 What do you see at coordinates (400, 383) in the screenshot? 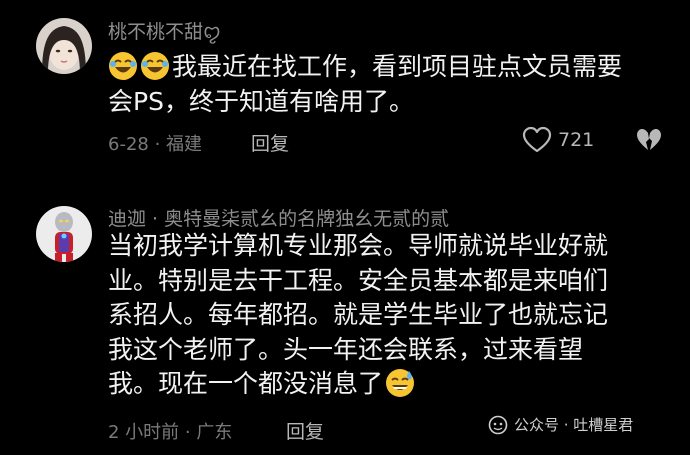
I see `sweat-smile-emoji` at bounding box center [400, 383].